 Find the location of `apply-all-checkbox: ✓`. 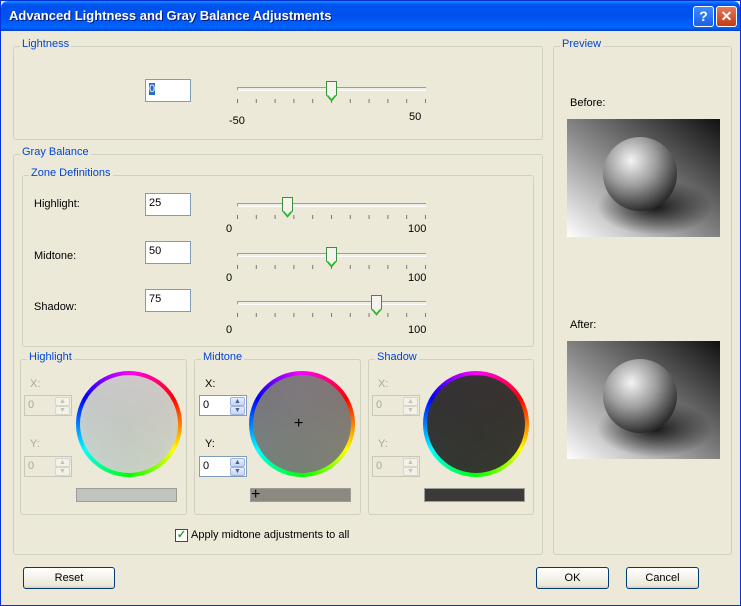

apply-all-checkbox: ✓ is located at coordinates (181, 535).